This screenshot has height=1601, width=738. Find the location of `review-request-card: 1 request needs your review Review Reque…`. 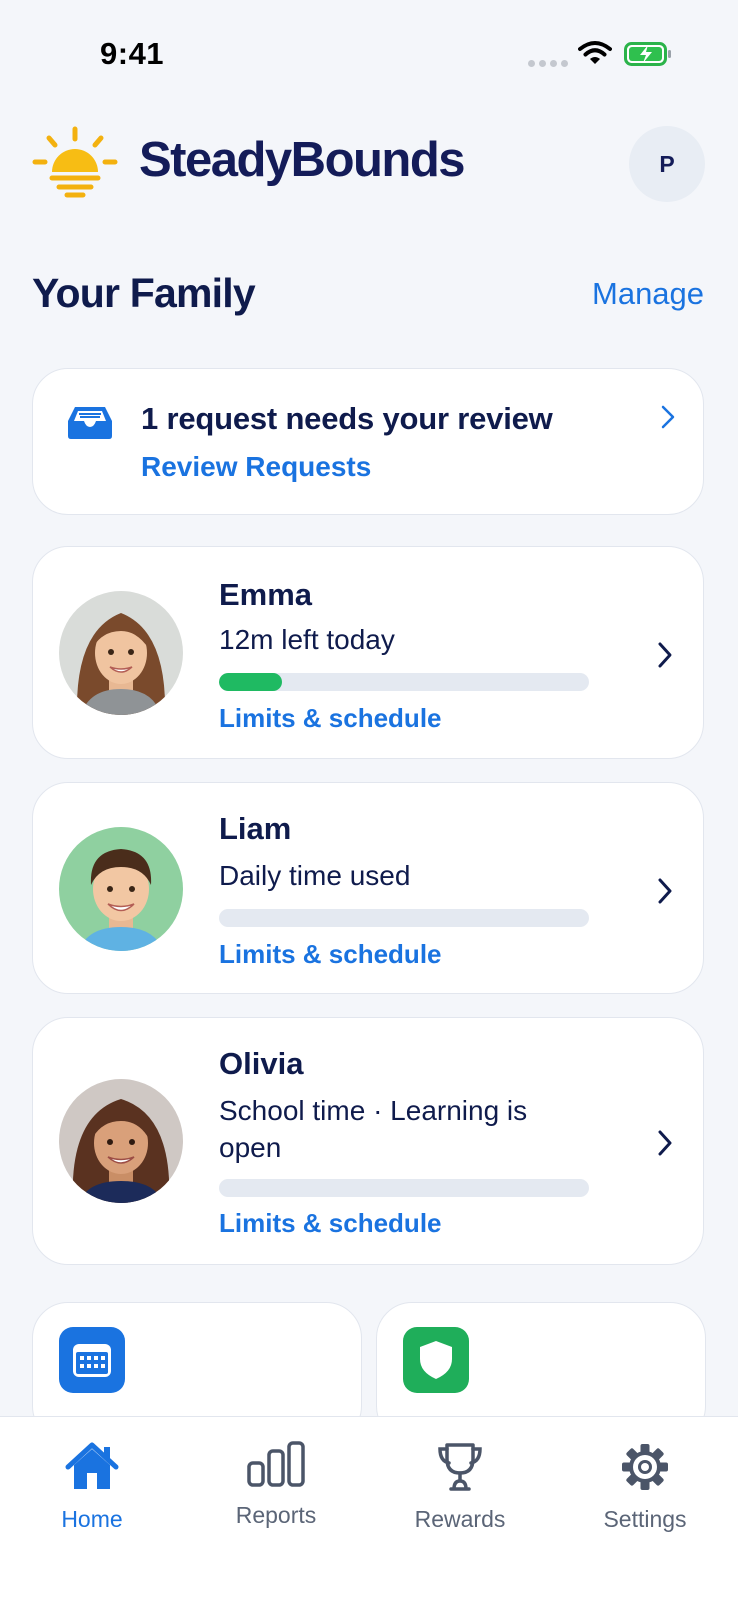

review-request-card: 1 request needs your review Review Reque… is located at coordinates (368, 441).